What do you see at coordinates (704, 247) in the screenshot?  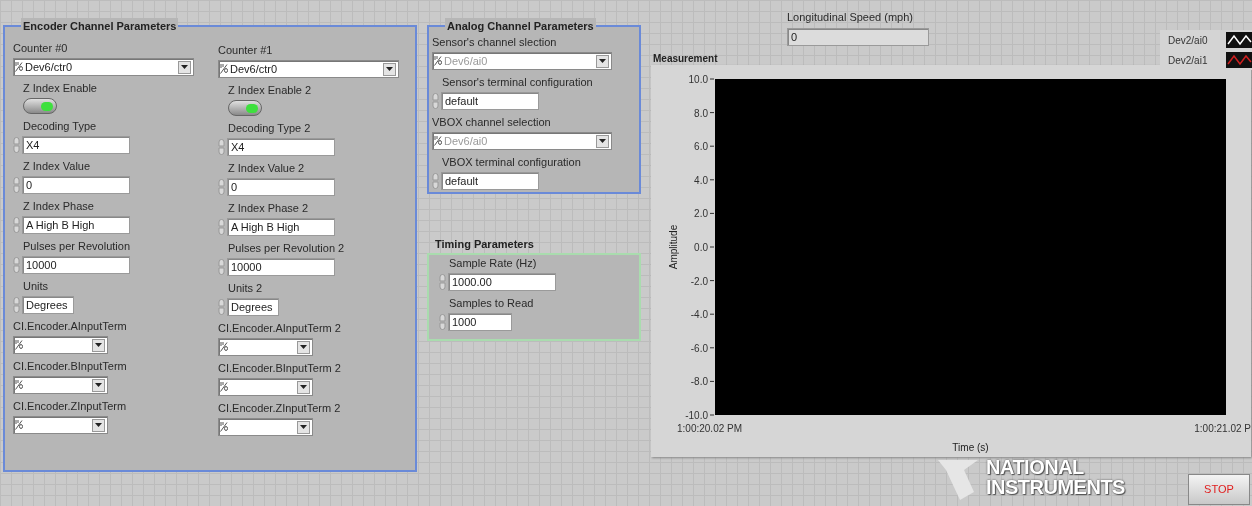 I see `y-tick: 0.0` at bounding box center [704, 247].